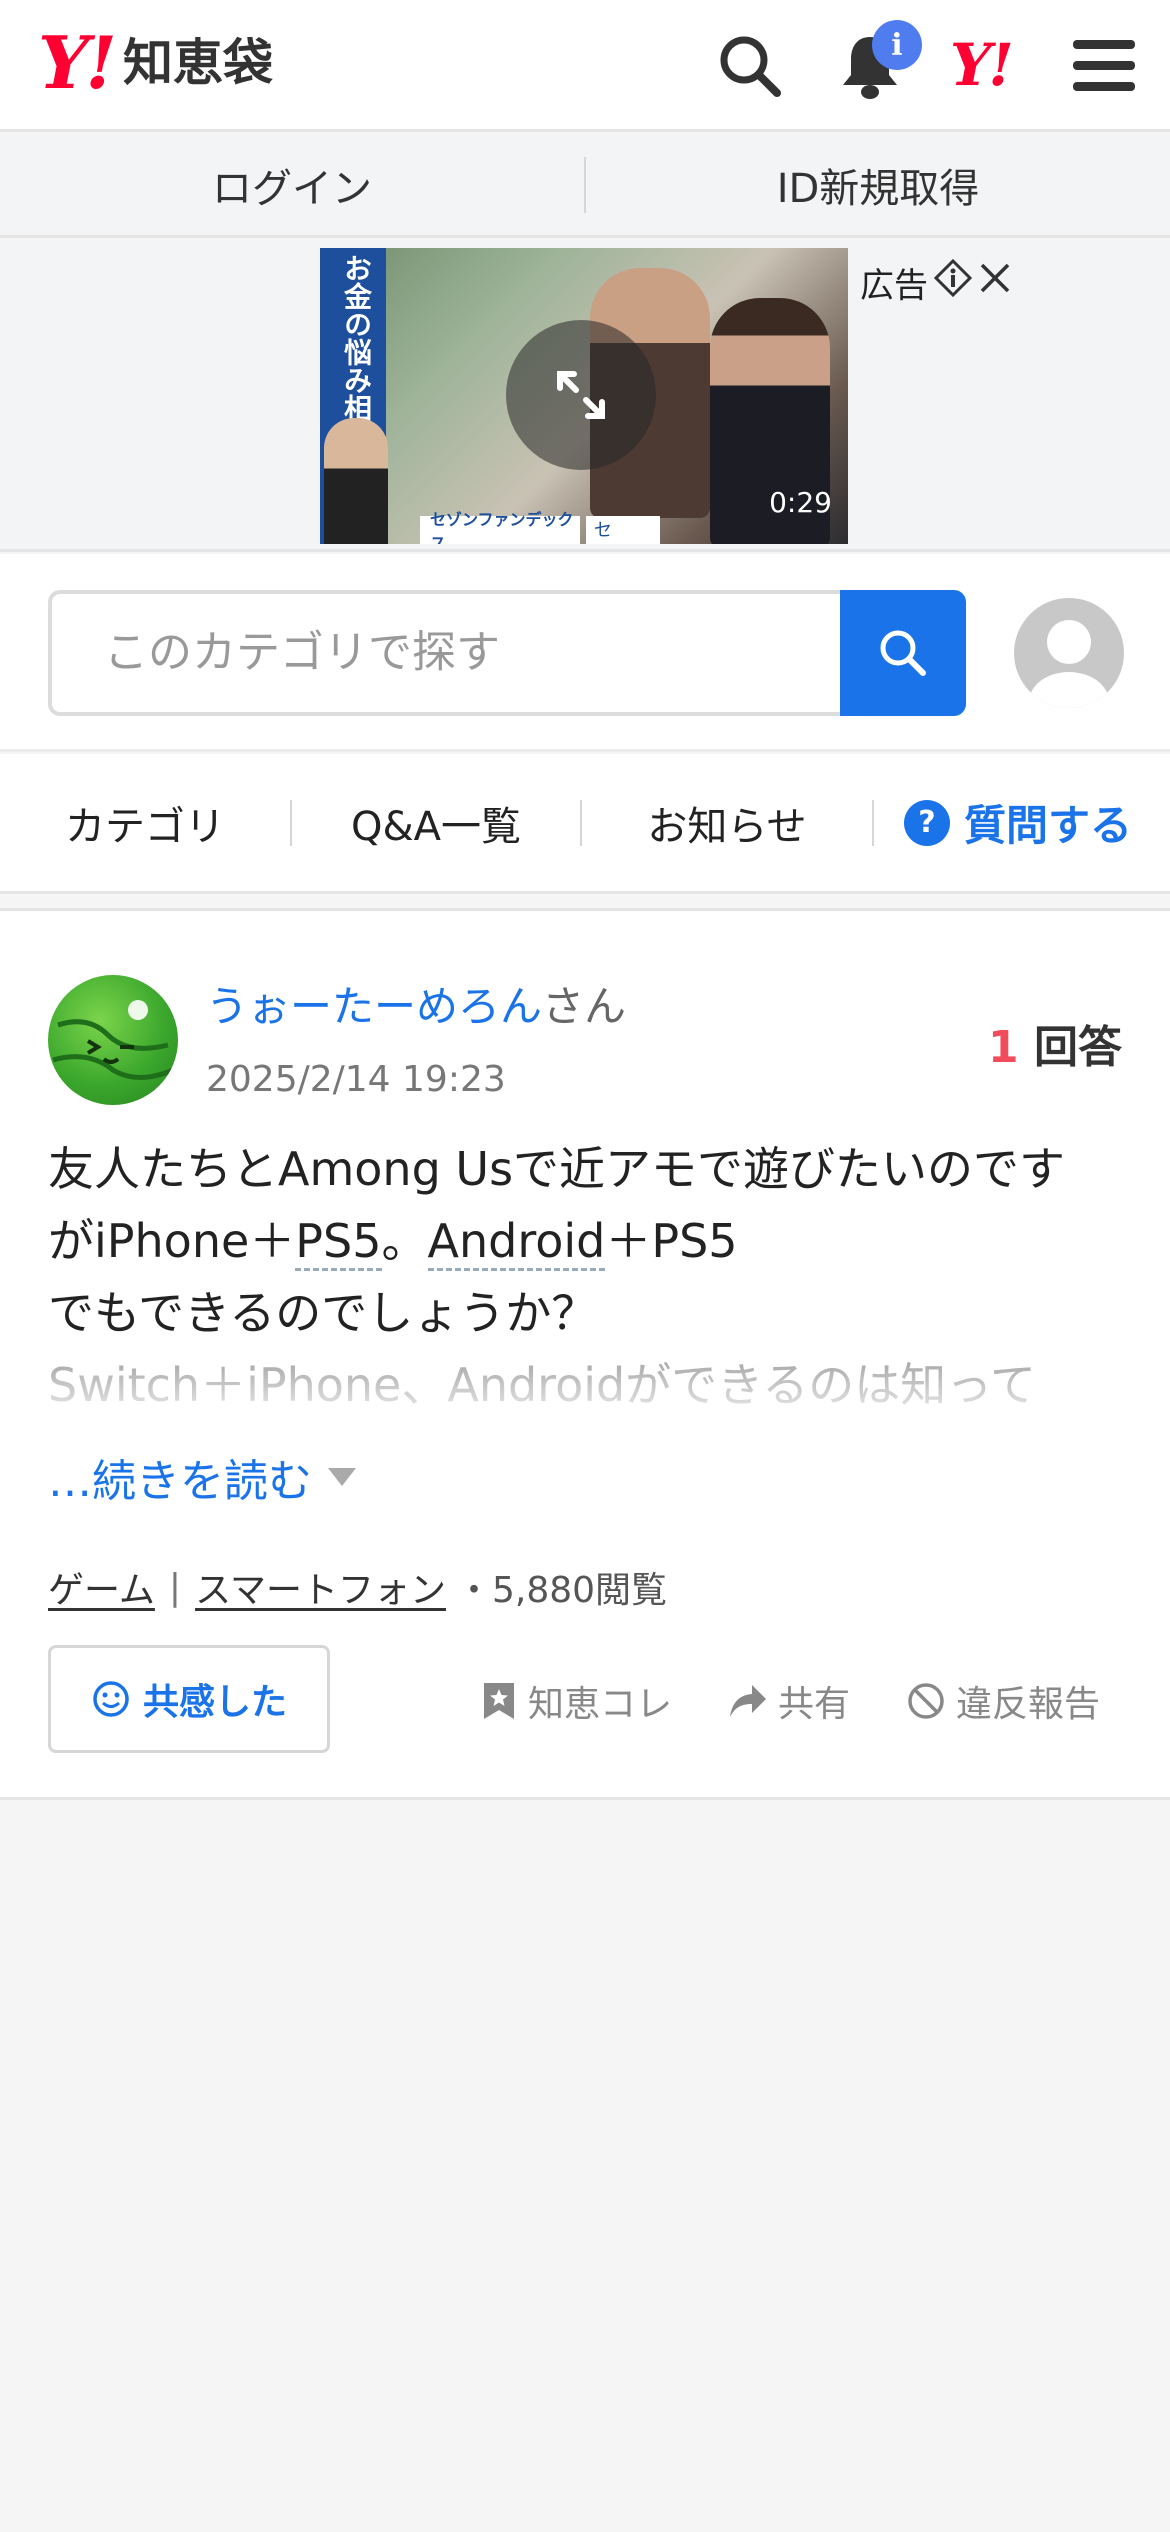 This screenshot has height=2532, width=1170. What do you see at coordinates (953, 282) in the screenshot?
I see `ad-info-icon` at bounding box center [953, 282].